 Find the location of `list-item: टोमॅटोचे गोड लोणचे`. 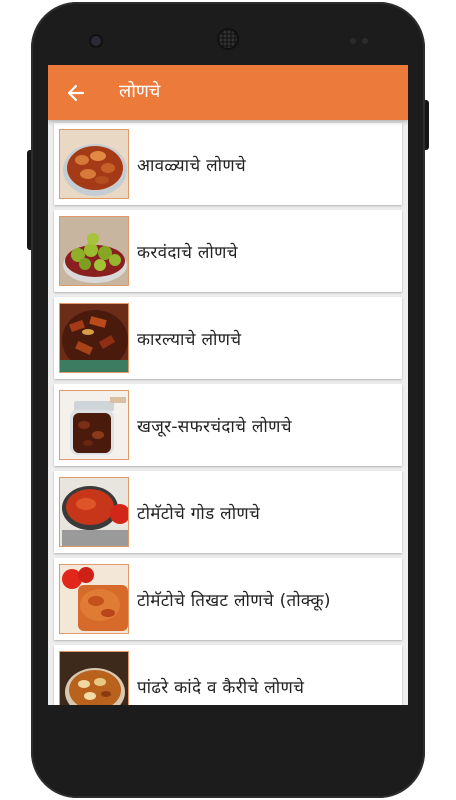

list-item: टोमॅटोचे गोड लोणचे is located at coordinates (228, 512).